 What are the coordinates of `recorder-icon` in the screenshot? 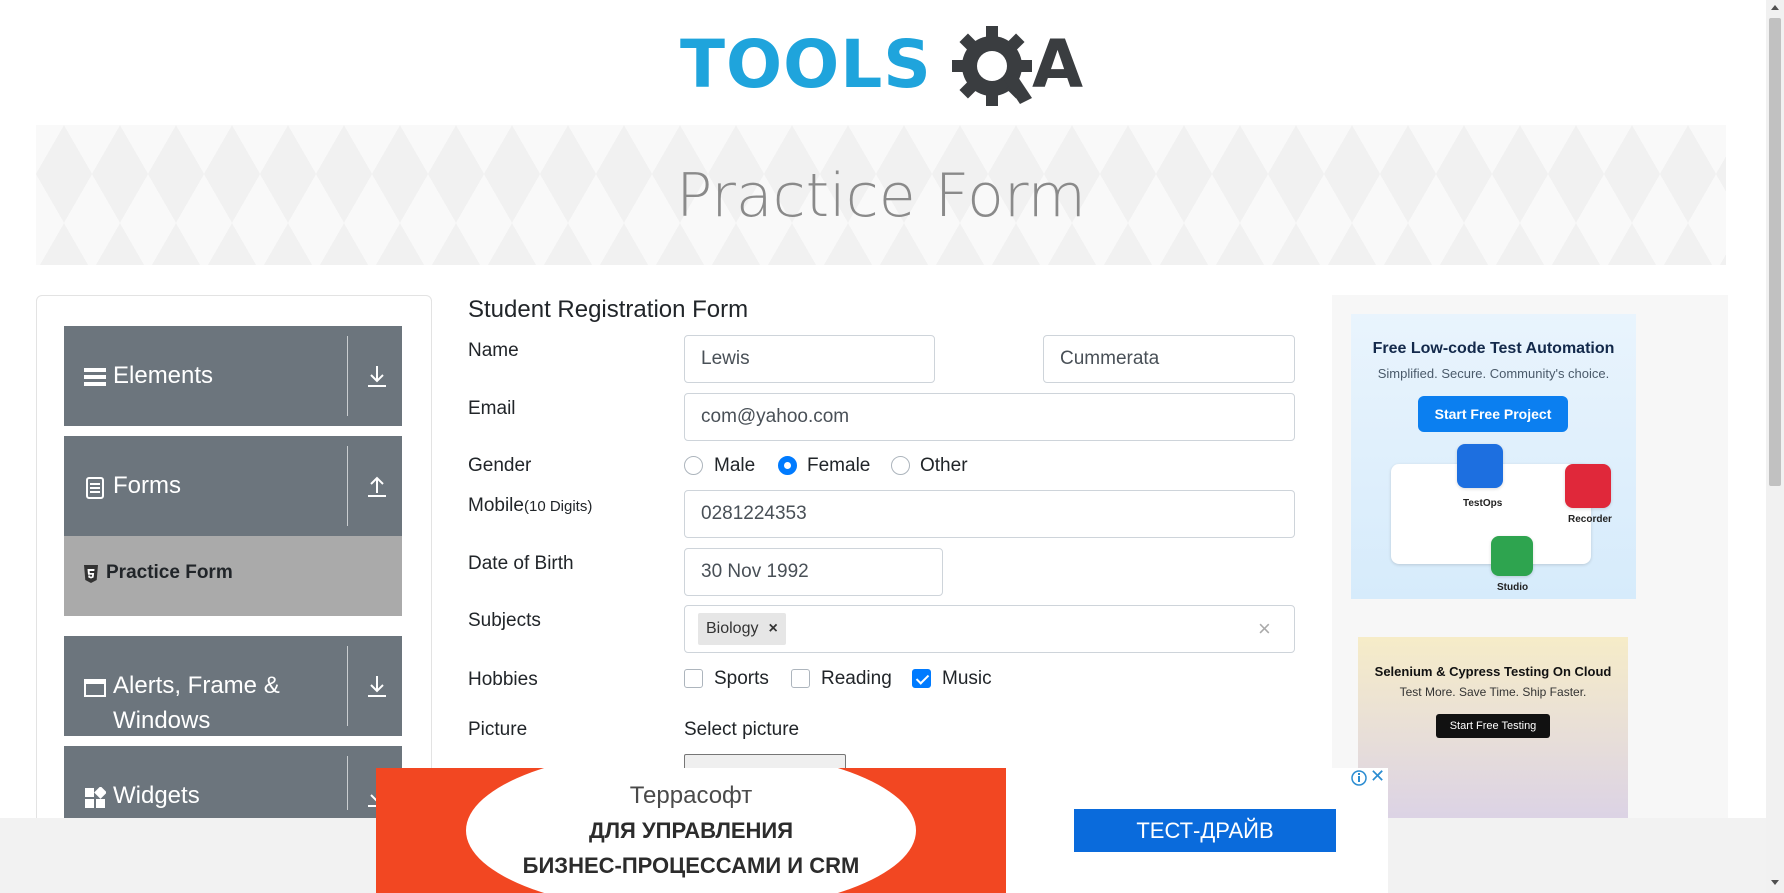 It's located at (1588, 486).